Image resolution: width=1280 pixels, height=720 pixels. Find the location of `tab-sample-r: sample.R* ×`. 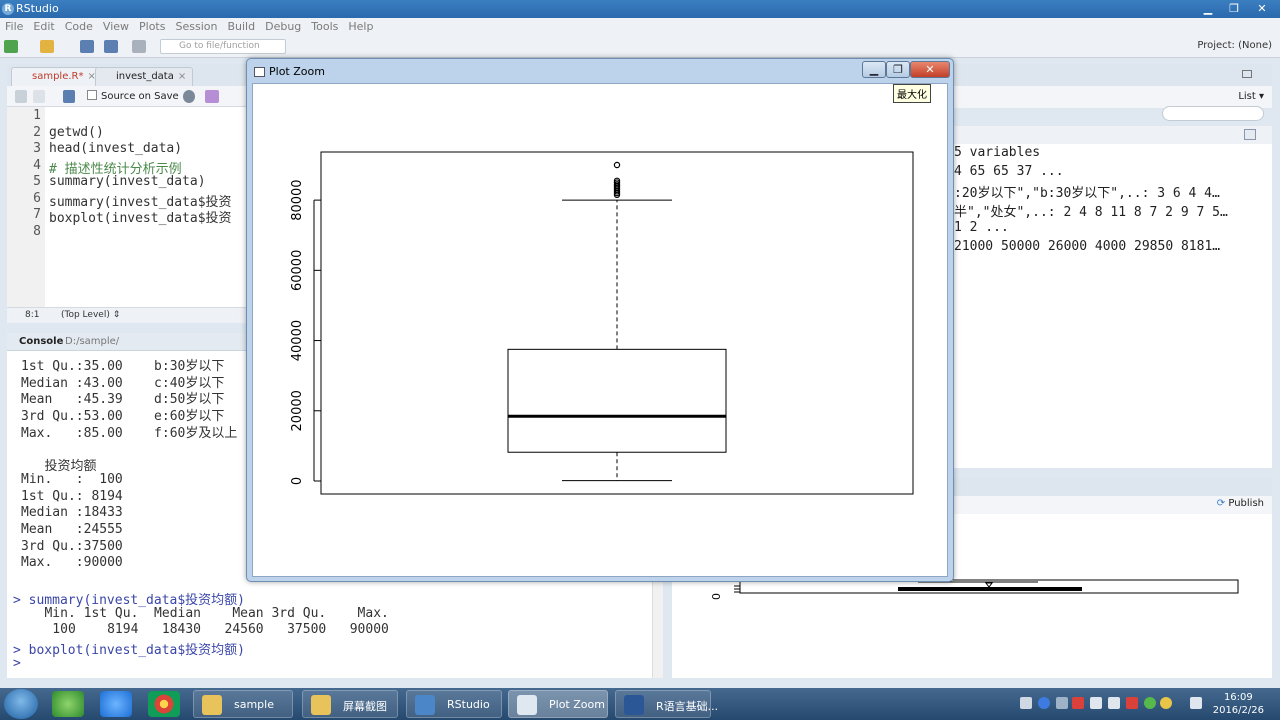

tab-sample-r: sample.R* × is located at coordinates (57, 76).